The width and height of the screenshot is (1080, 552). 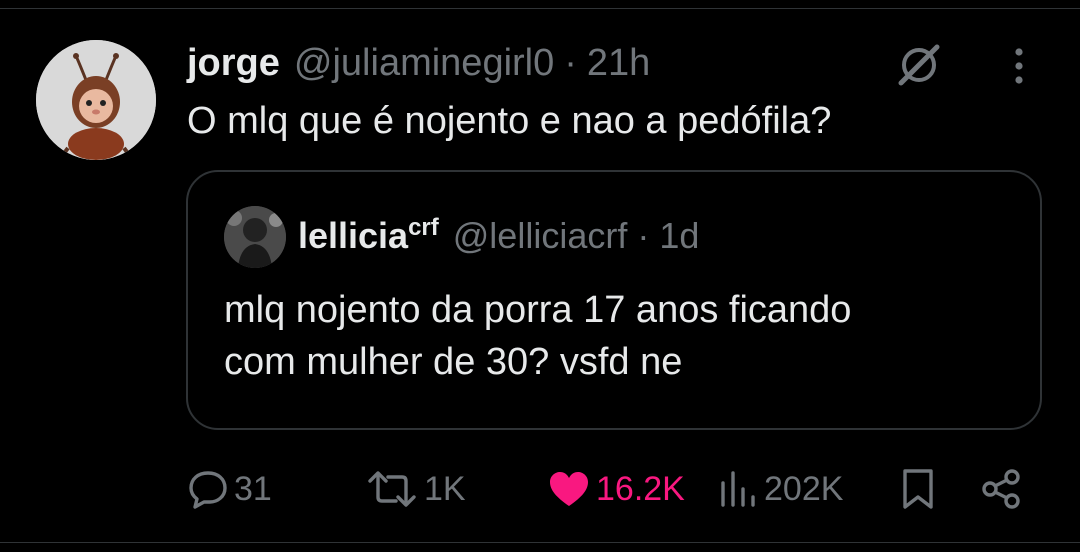 I want to click on like-button: 16.2K, so click(x=616, y=489).